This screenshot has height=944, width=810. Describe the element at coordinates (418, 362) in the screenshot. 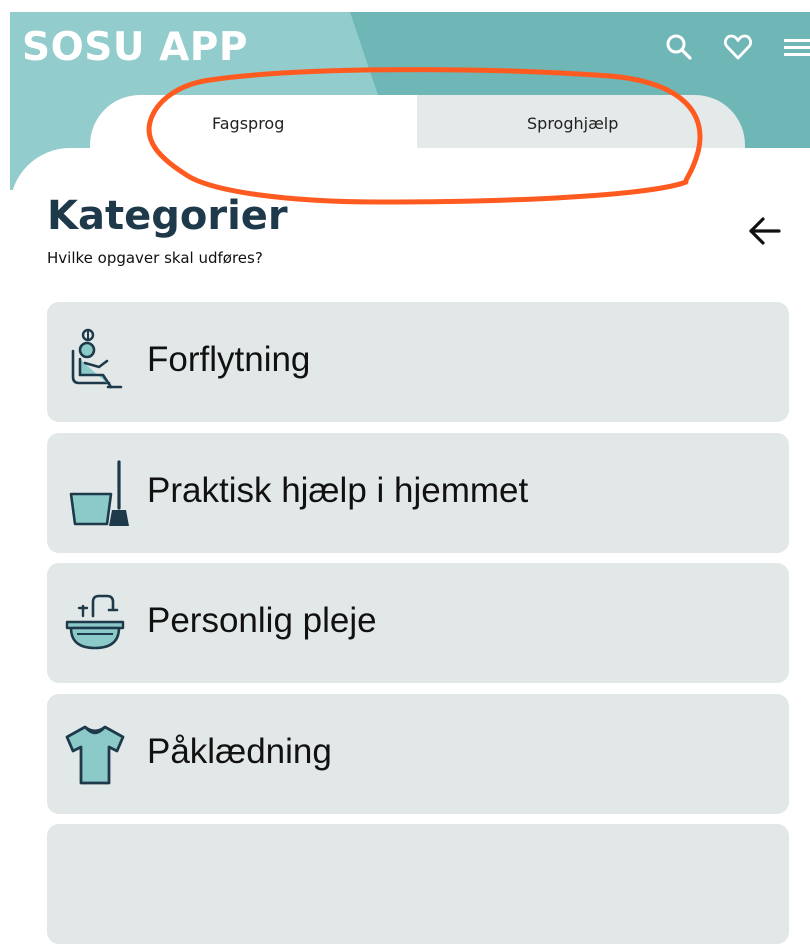

I see `category-forflytning: Forflytning` at that location.